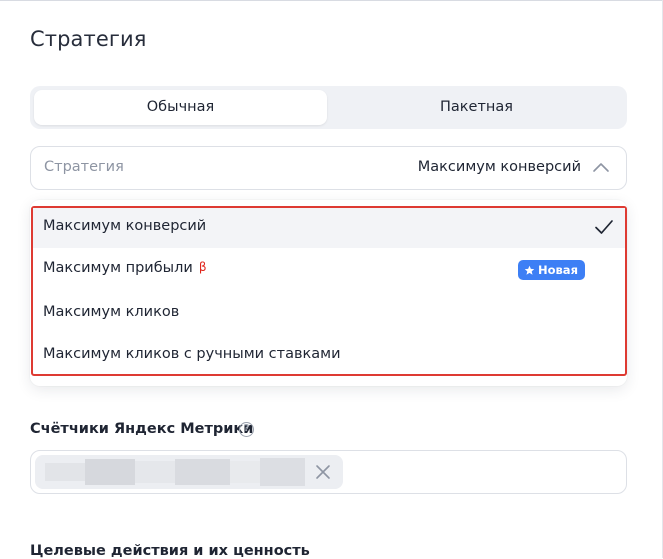 The height and width of the screenshot is (559, 663). What do you see at coordinates (329, 314) in the screenshot?
I see `option-max-clicks: Максимум кликов` at bounding box center [329, 314].